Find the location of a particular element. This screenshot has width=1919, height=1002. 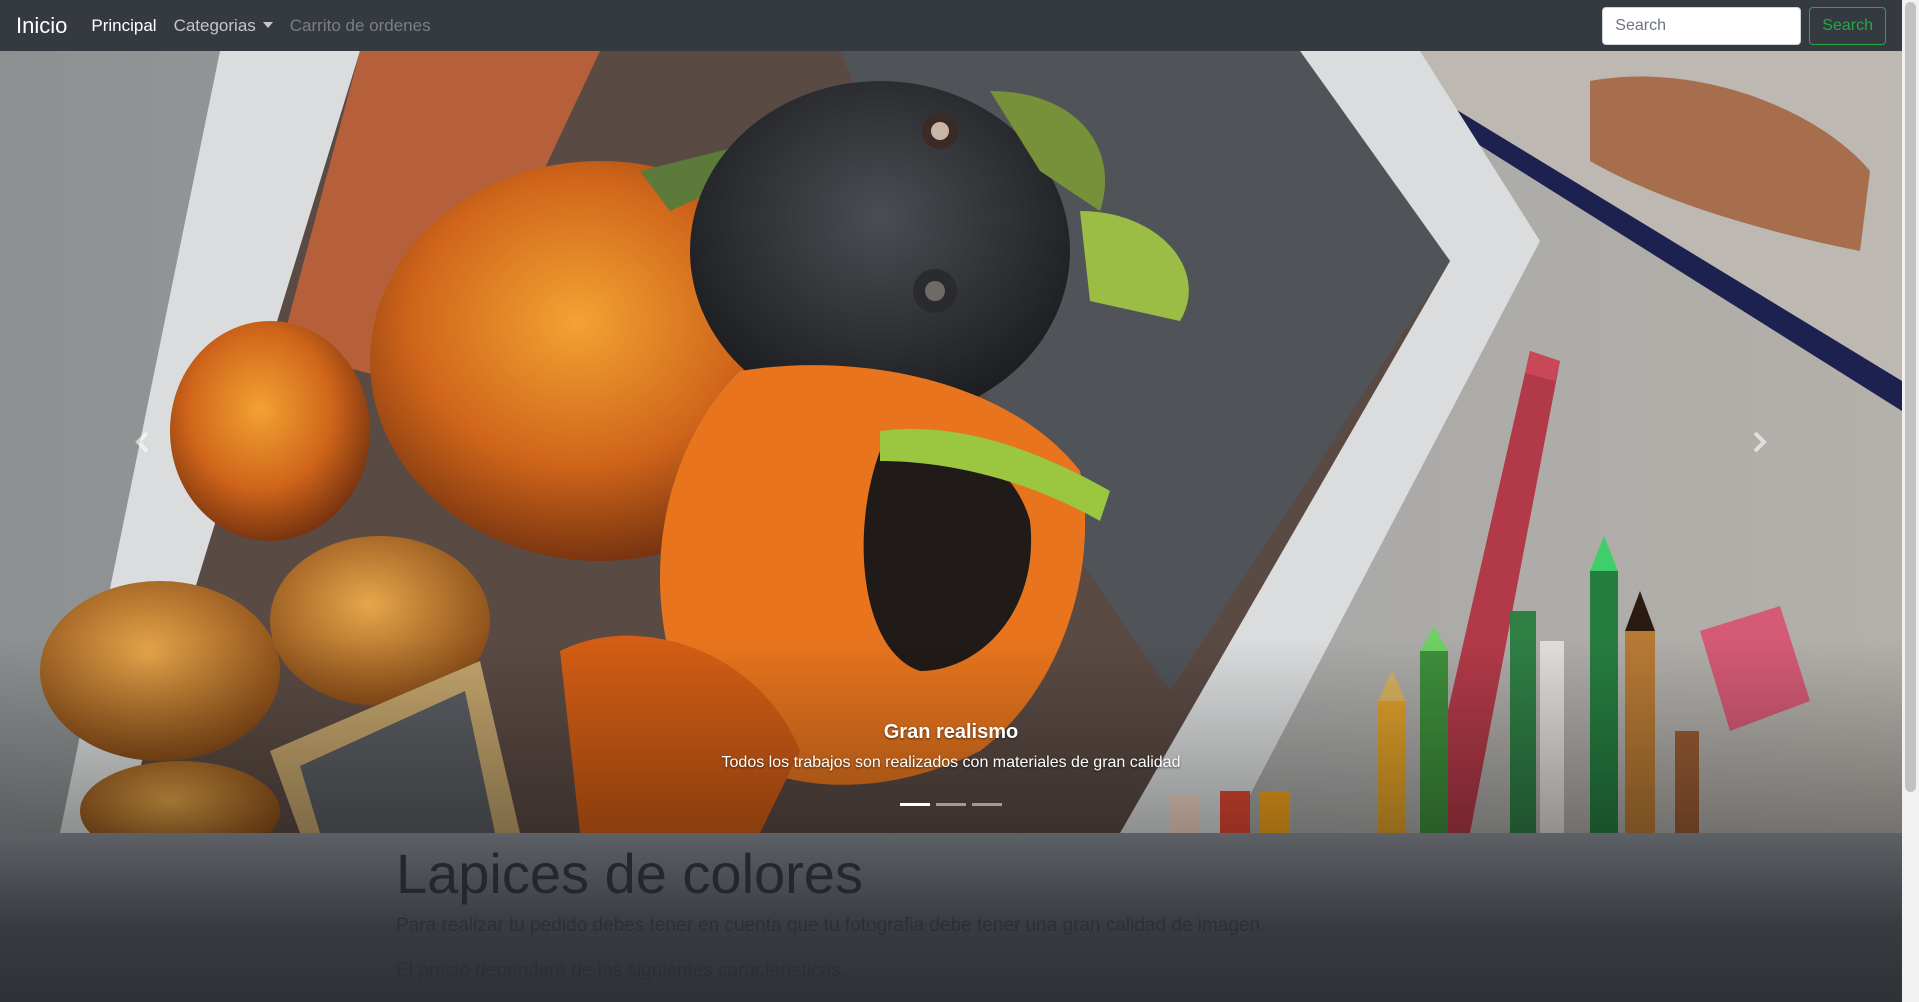

carousel-prev-button is located at coordinates (142, 442).